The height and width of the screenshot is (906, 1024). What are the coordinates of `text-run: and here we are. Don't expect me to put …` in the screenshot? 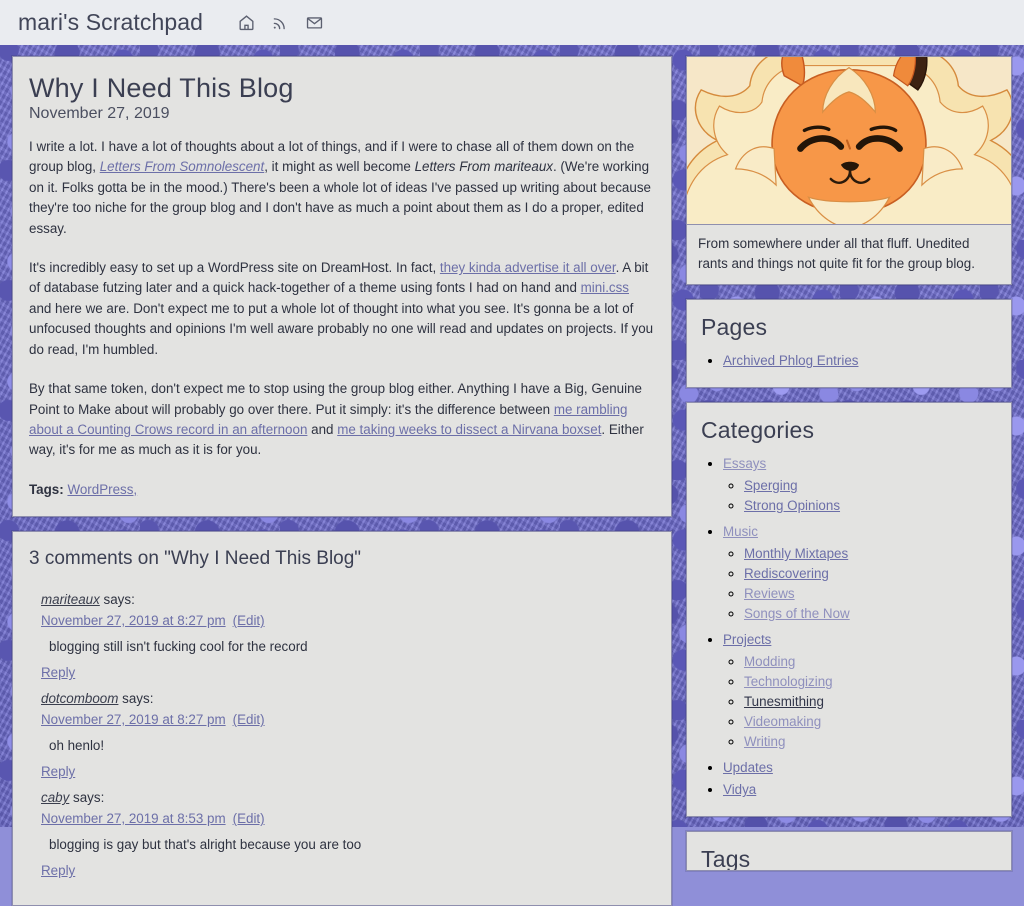 It's located at (341, 329).